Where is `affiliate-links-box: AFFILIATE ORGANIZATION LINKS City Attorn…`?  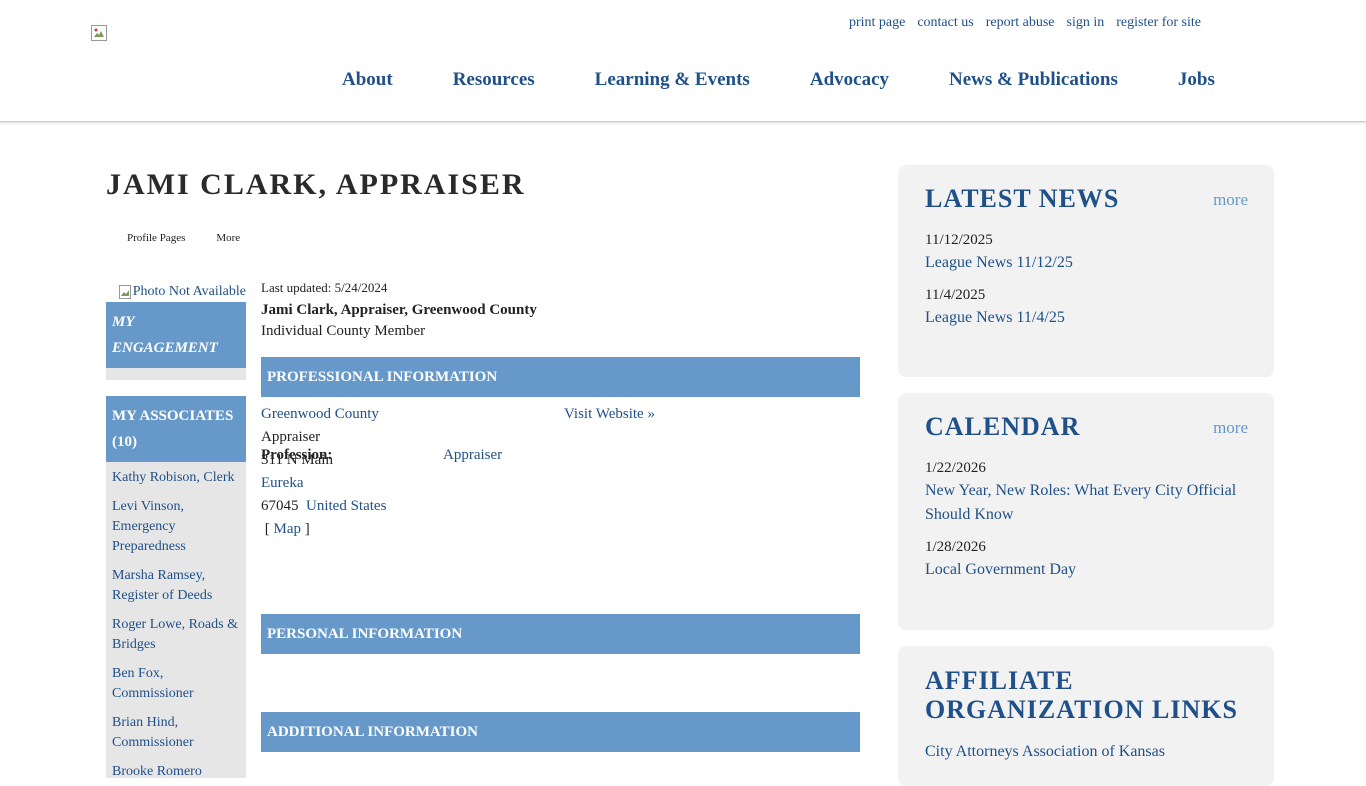
affiliate-links-box: AFFILIATE ORGANIZATION LINKS City Attorn… is located at coordinates (1086, 716).